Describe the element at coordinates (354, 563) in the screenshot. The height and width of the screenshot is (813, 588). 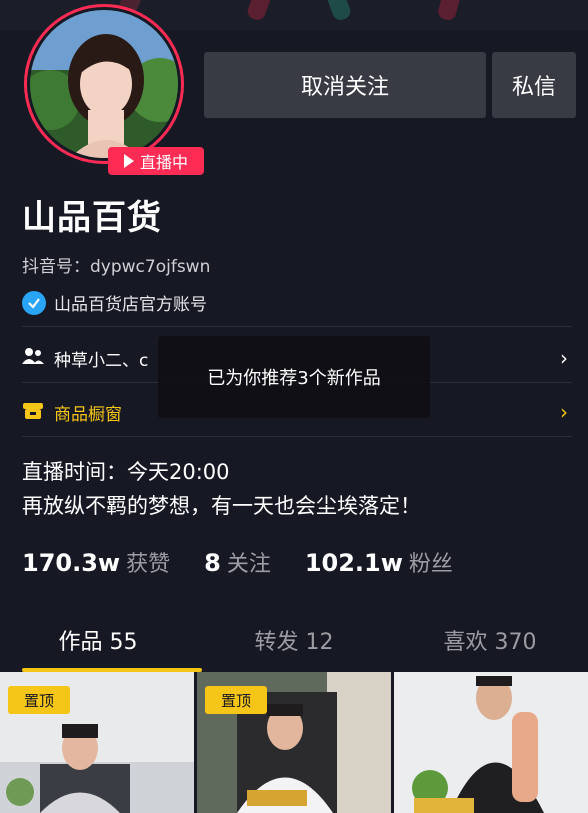
I see `followers-count: 102.1w` at that location.